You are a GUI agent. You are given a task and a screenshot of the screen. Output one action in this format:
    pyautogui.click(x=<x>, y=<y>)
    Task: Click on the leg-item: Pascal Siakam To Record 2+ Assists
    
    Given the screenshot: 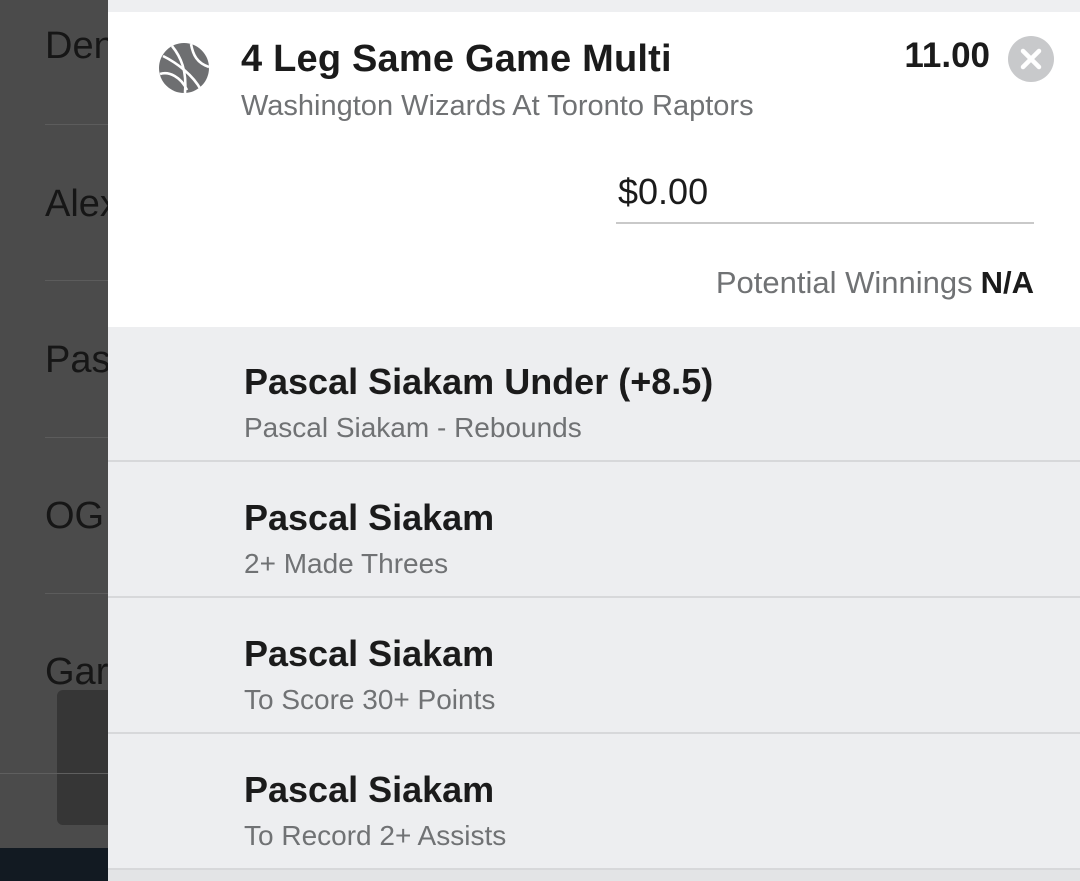 What is the action you would take?
    pyautogui.click(x=594, y=802)
    